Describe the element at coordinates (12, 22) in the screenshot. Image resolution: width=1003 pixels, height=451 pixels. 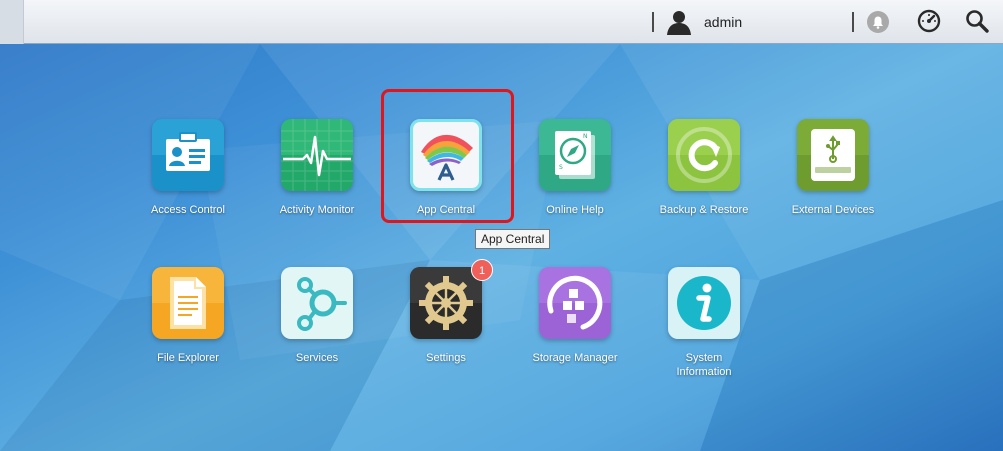
I see `menu-edge` at that location.